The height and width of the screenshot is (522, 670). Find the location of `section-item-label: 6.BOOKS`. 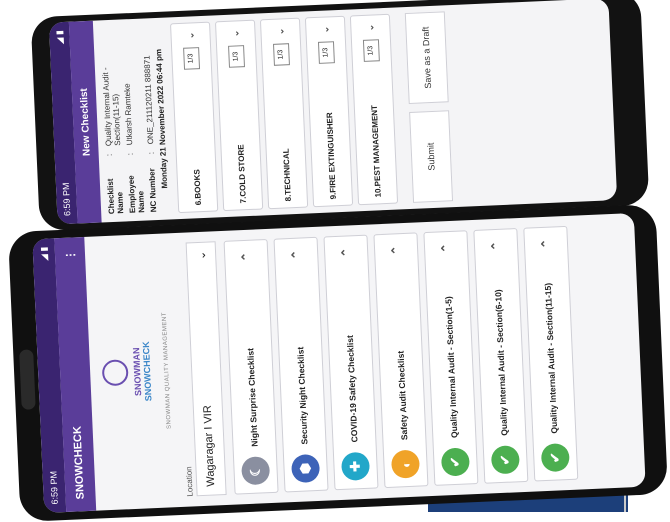

section-item-label: 6.BOOKS is located at coordinates (197, 187).